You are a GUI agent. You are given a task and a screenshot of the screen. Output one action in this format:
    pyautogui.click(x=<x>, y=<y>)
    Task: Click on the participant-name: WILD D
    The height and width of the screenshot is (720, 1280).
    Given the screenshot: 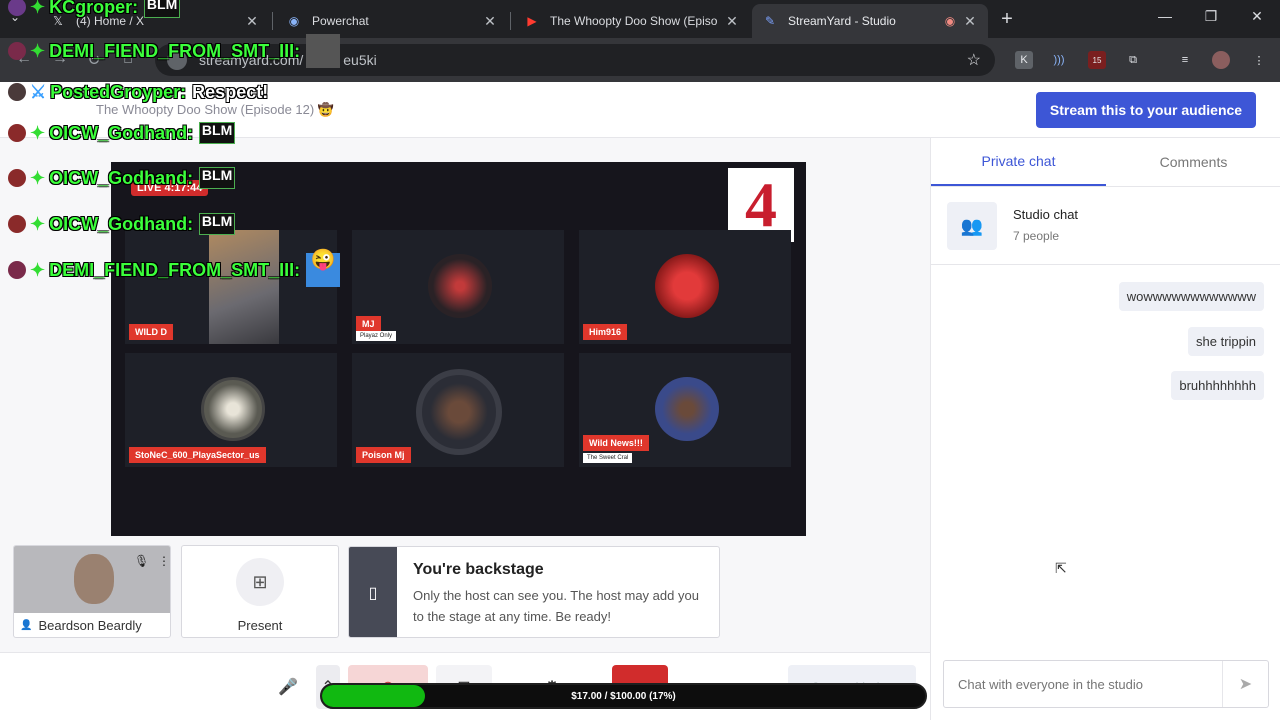 What is the action you would take?
    pyautogui.click(x=151, y=332)
    